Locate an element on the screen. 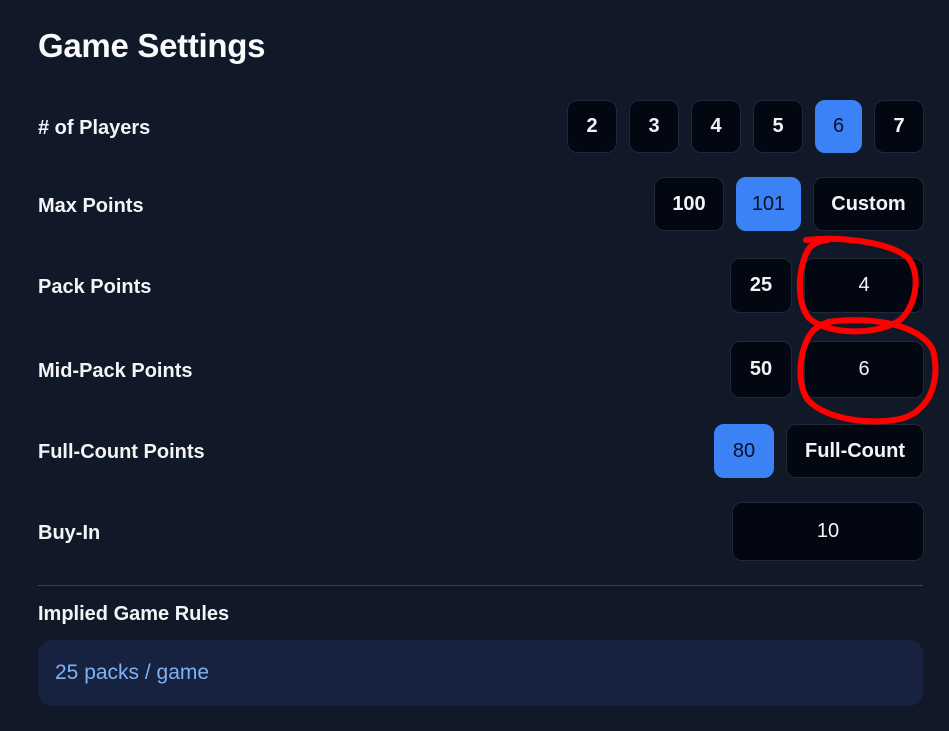  max-points-custom-button: Custom is located at coordinates (868, 204).